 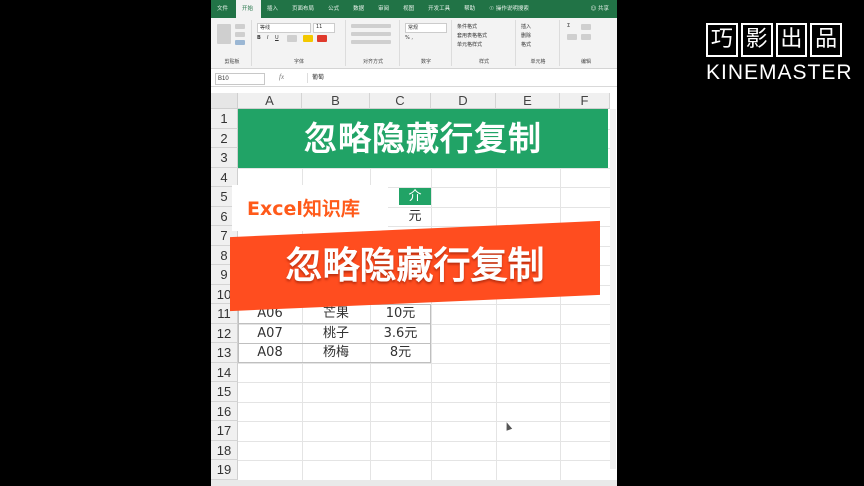 What do you see at coordinates (336, 101) in the screenshot?
I see `column-header-b: B` at bounding box center [336, 101].